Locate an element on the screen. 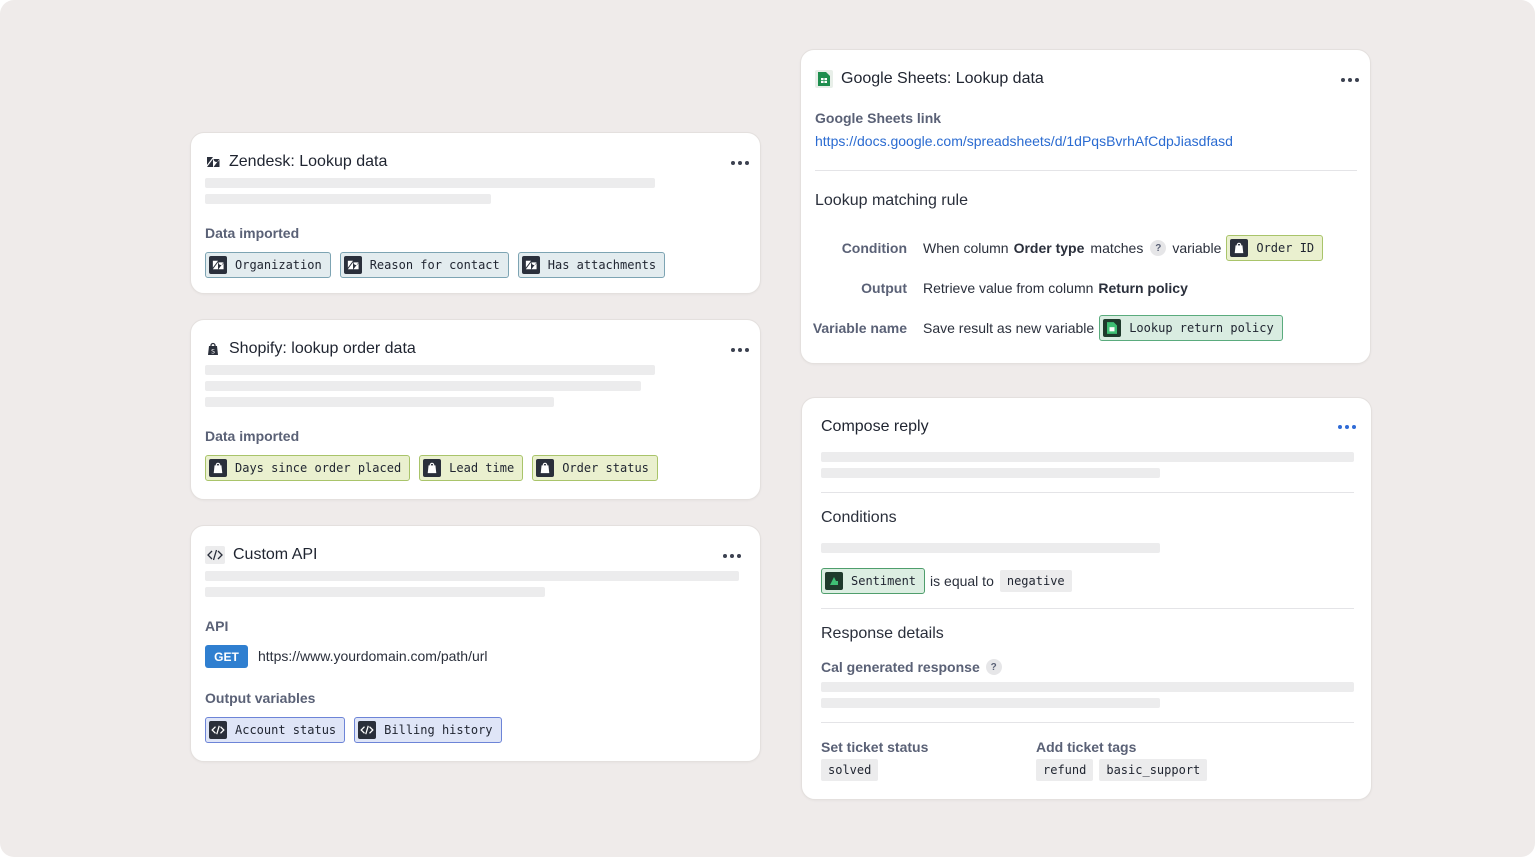  zendesk-card-header: Zendesk: Lookup data is located at coordinates (296, 162).